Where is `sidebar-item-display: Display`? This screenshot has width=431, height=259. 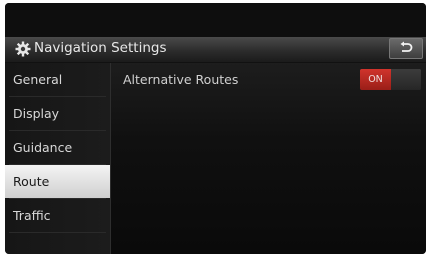
sidebar-item-display: Display is located at coordinates (57, 113).